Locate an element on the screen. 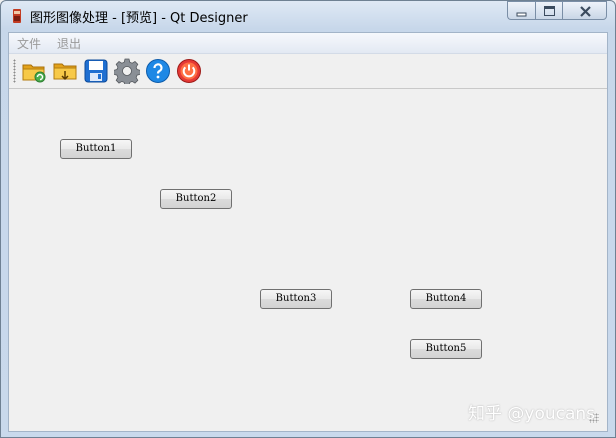 The image size is (616, 438). button3: Button3 is located at coordinates (296, 299).